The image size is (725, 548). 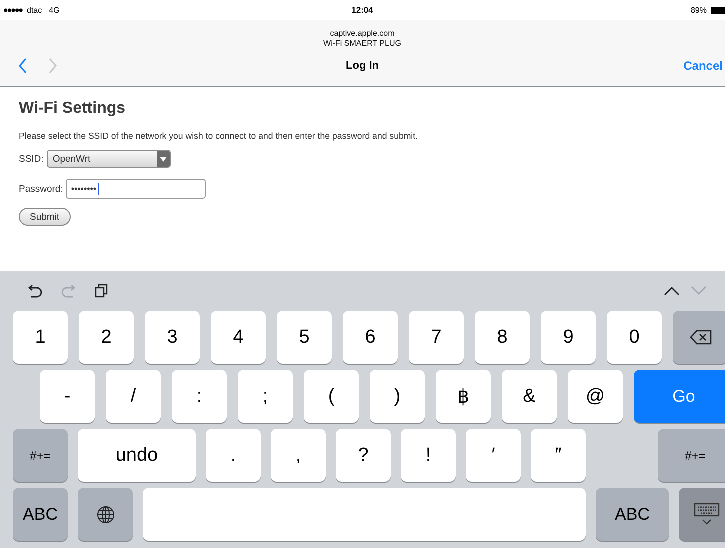 What do you see at coordinates (99, 189) in the screenshot?
I see `text-cursor` at bounding box center [99, 189].